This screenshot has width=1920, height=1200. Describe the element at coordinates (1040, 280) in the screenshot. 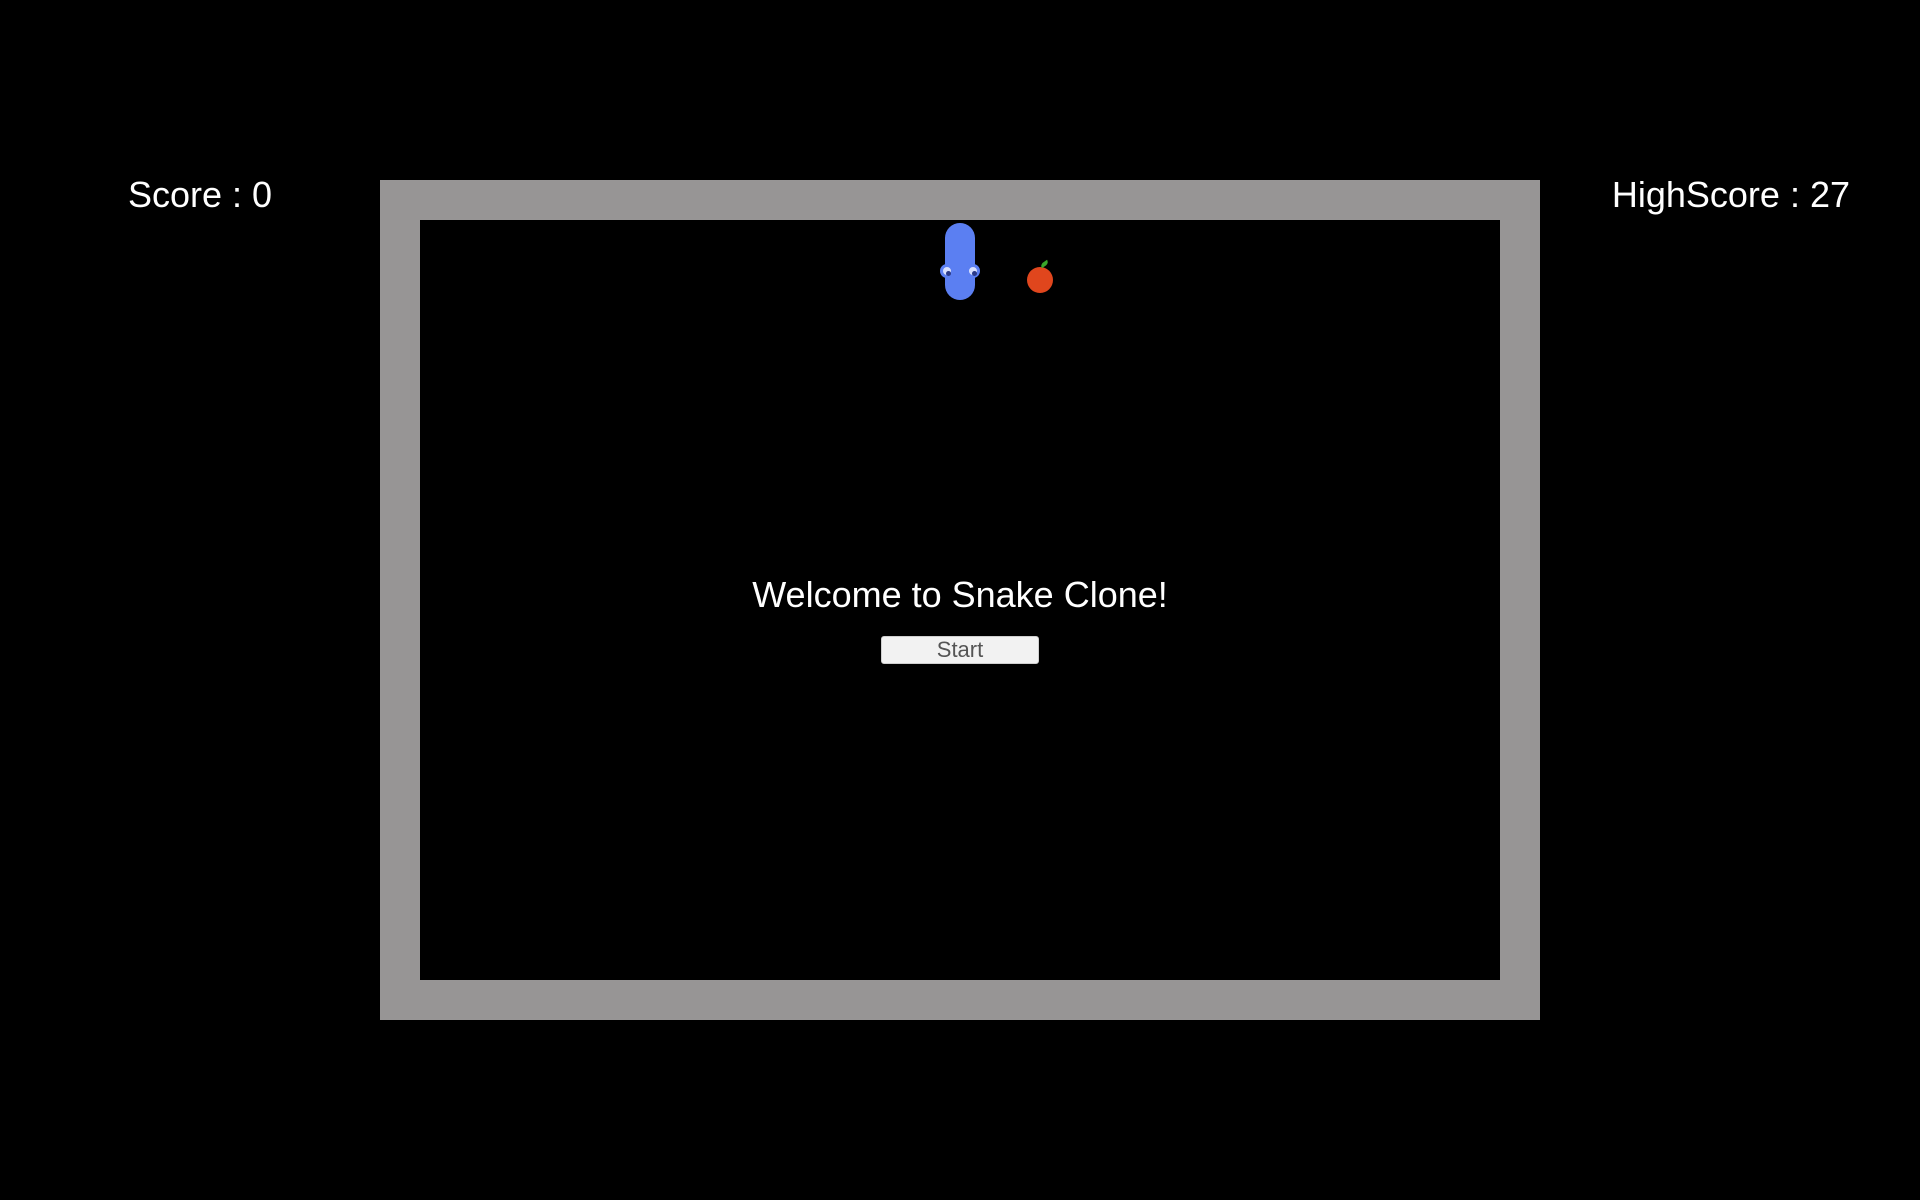

I see `apple-icon` at that location.